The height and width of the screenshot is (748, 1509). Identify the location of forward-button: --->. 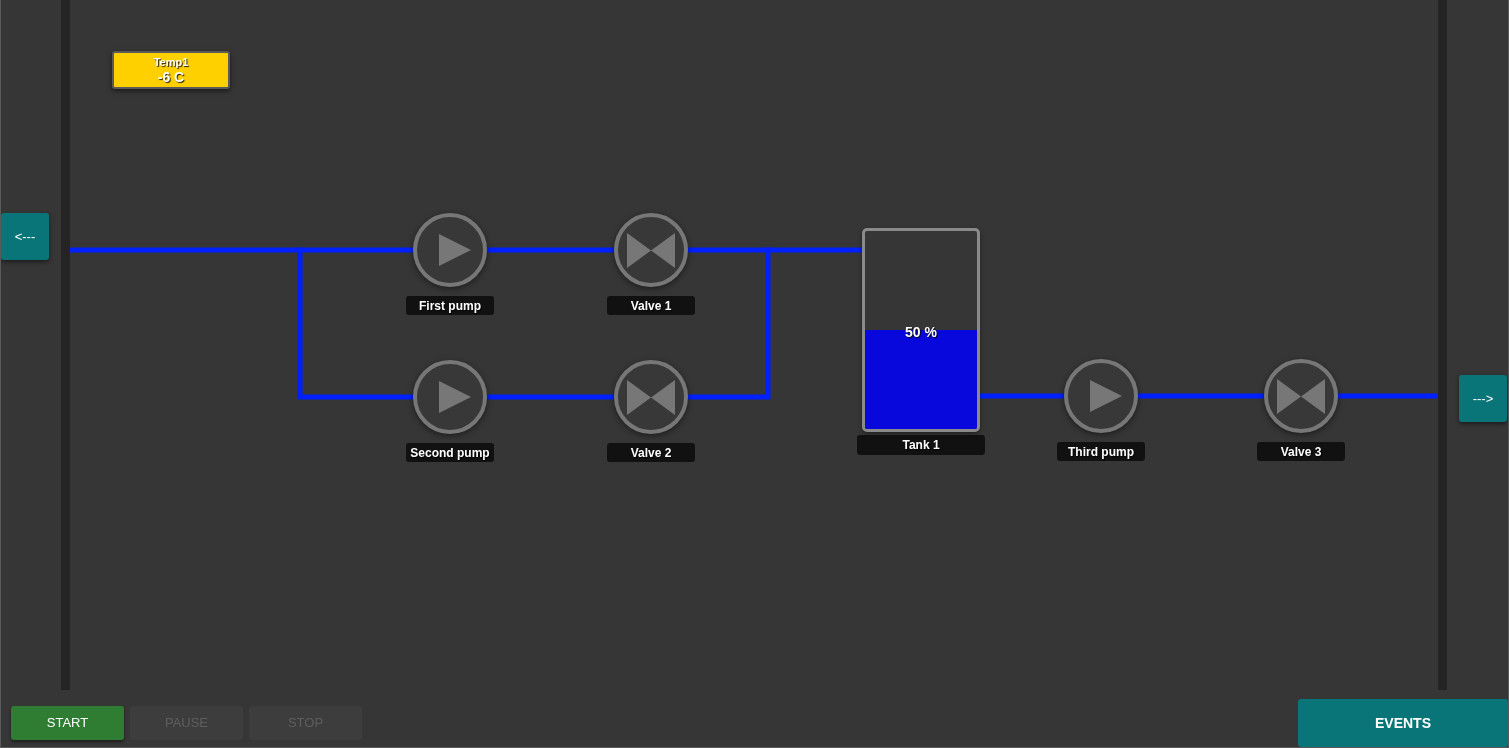
(1483, 398).